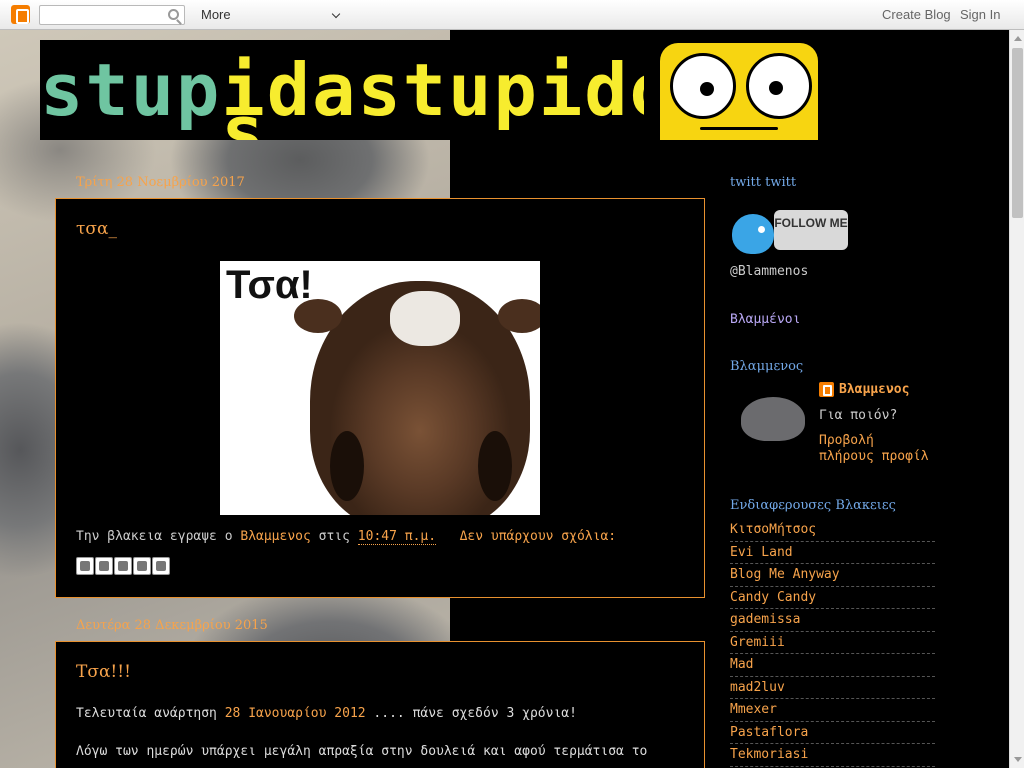 The image size is (1024, 768). What do you see at coordinates (763, 182) in the screenshot?
I see `widget-title-twitter: twitt twitt` at bounding box center [763, 182].